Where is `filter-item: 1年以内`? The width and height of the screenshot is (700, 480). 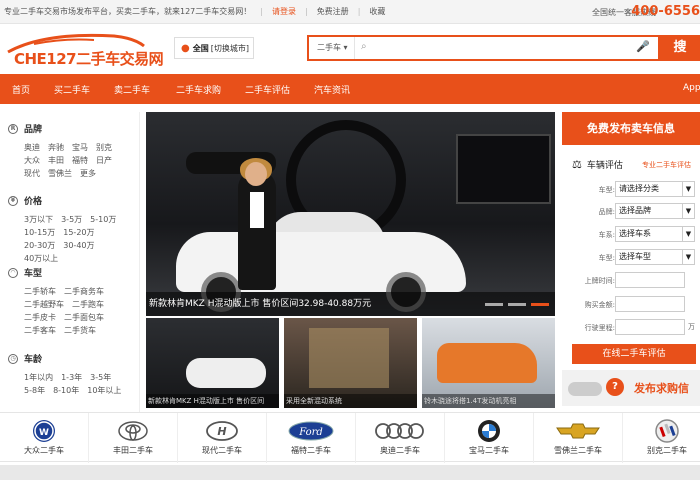
filter-item: 1年以内 is located at coordinates (38, 377).